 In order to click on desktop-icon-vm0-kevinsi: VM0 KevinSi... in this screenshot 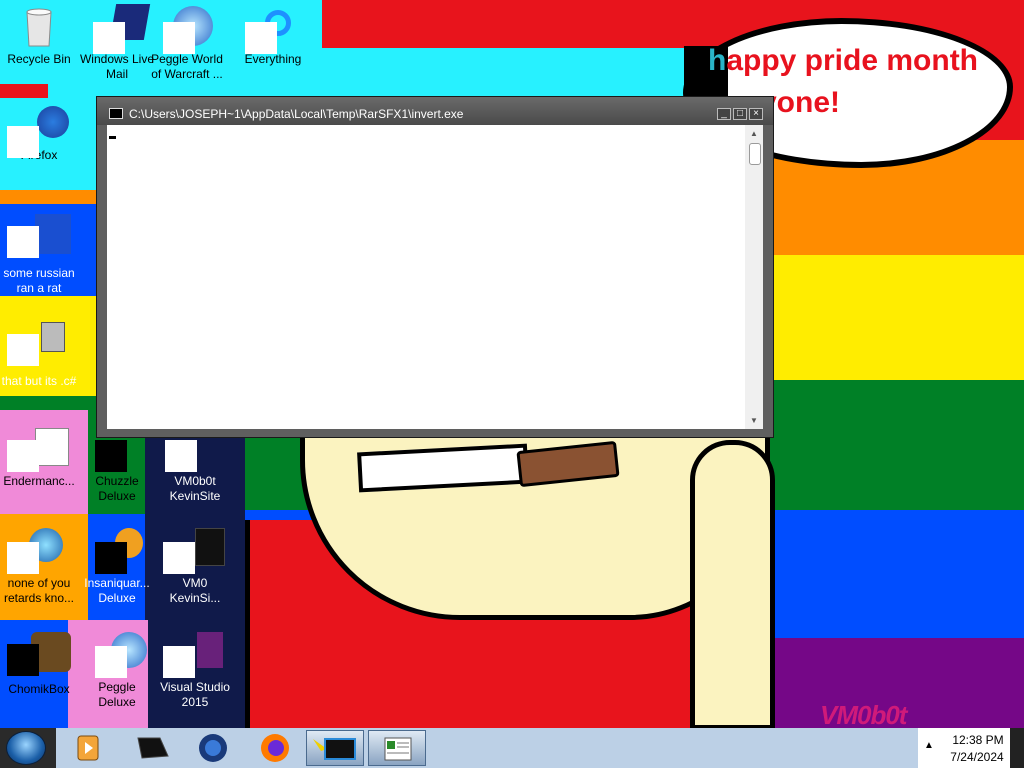, I will do `click(195, 567)`.